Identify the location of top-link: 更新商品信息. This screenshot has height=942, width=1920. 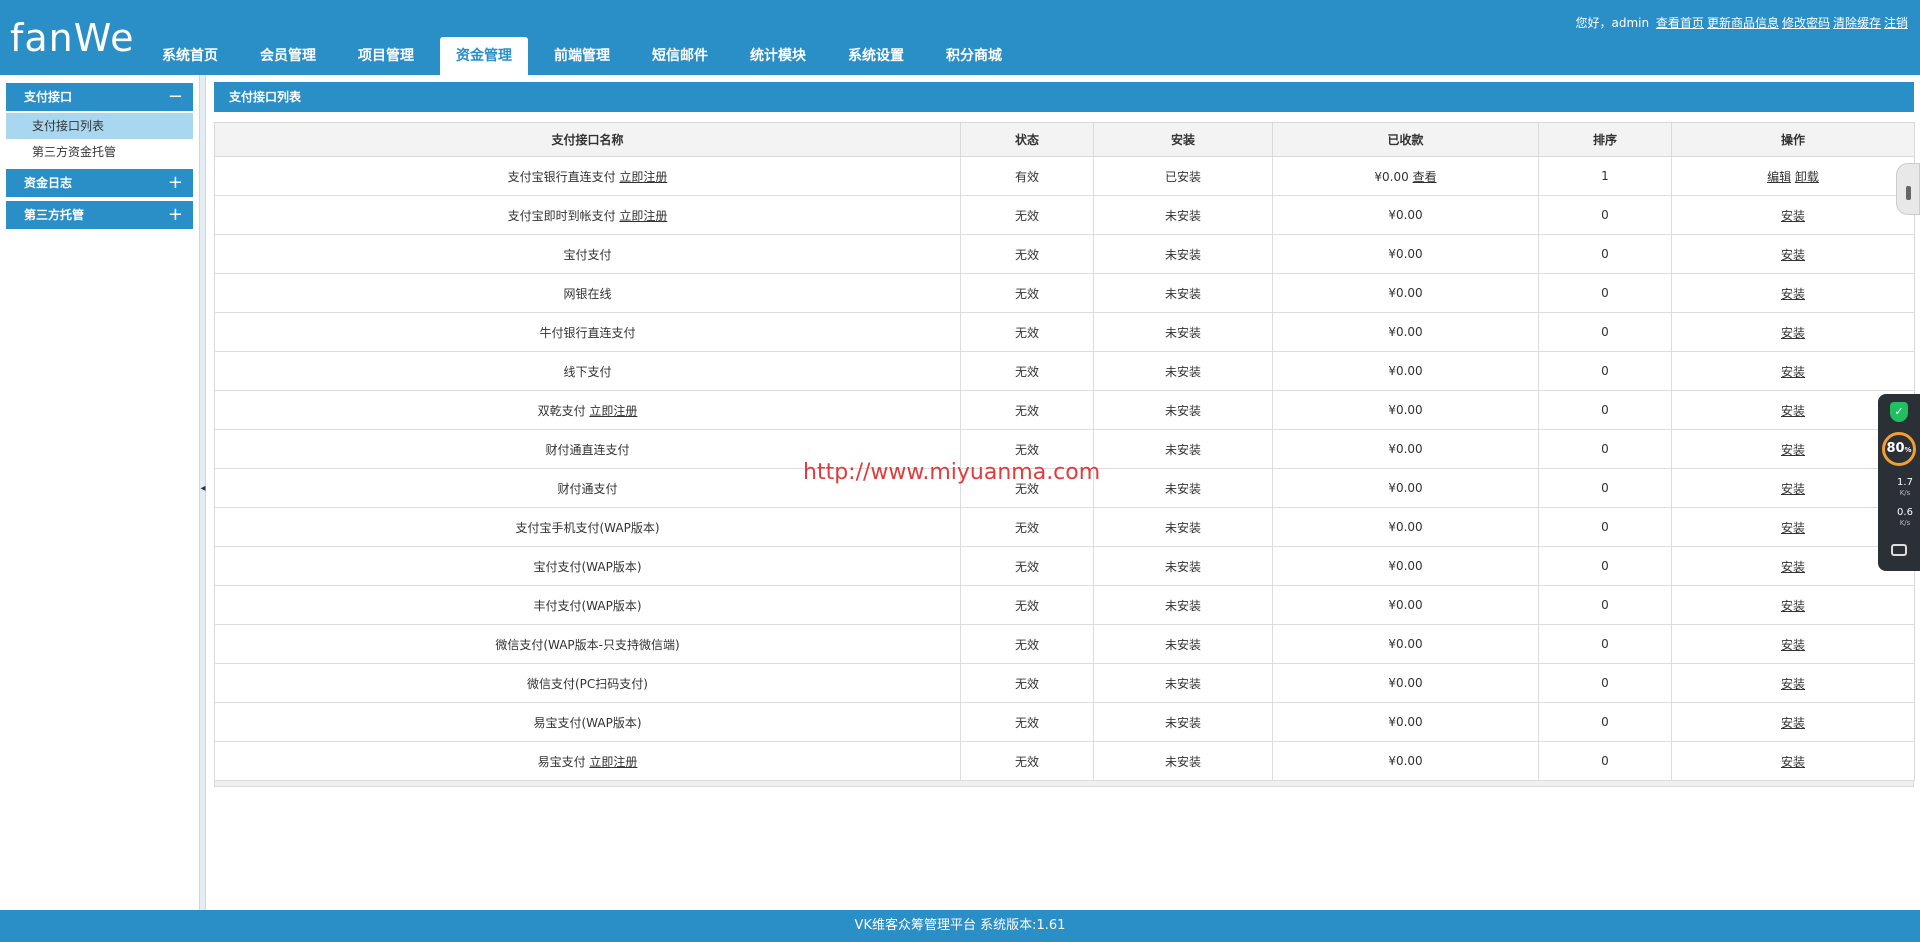
(1743, 23).